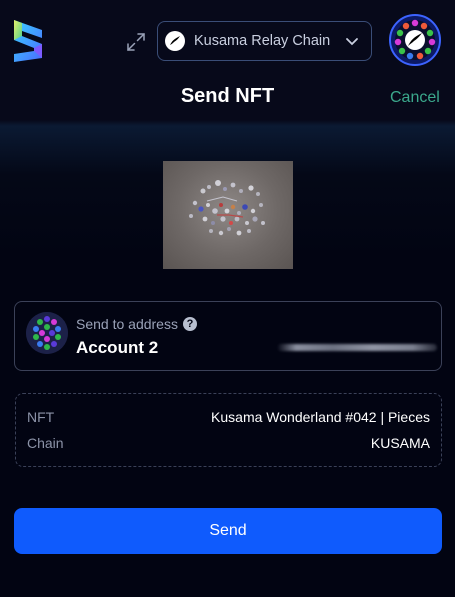 The height and width of the screenshot is (597, 455). I want to click on detail-value: KUSAMA, so click(400, 443).